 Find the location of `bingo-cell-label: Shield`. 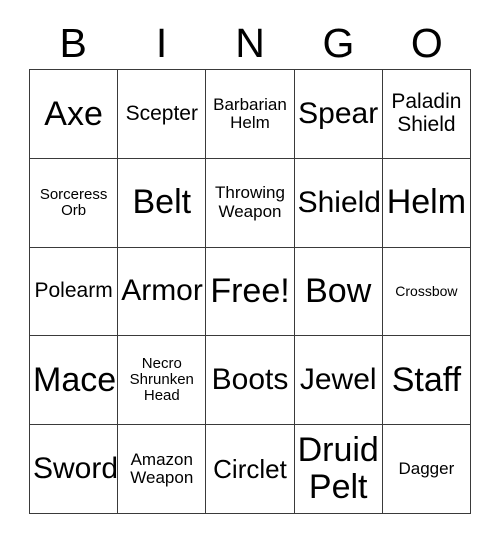

bingo-cell-label: Shield is located at coordinates (339, 202).